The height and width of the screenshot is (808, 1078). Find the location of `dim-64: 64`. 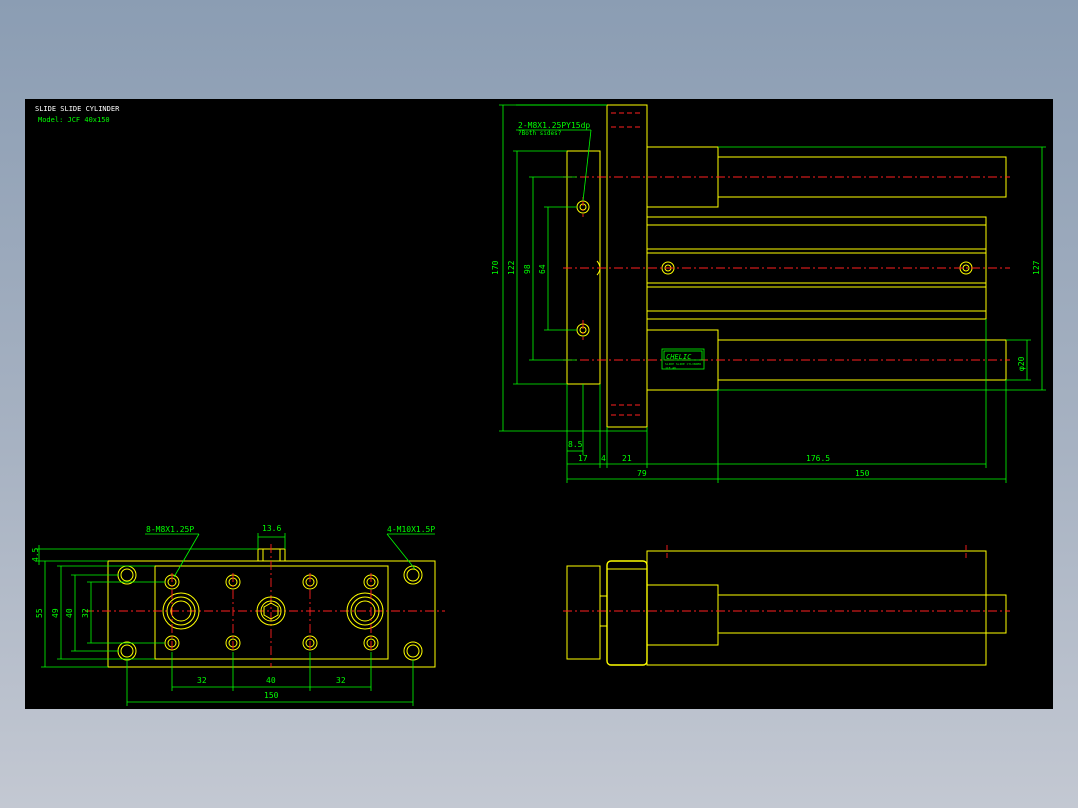

dim-64: 64 is located at coordinates (542, 269).